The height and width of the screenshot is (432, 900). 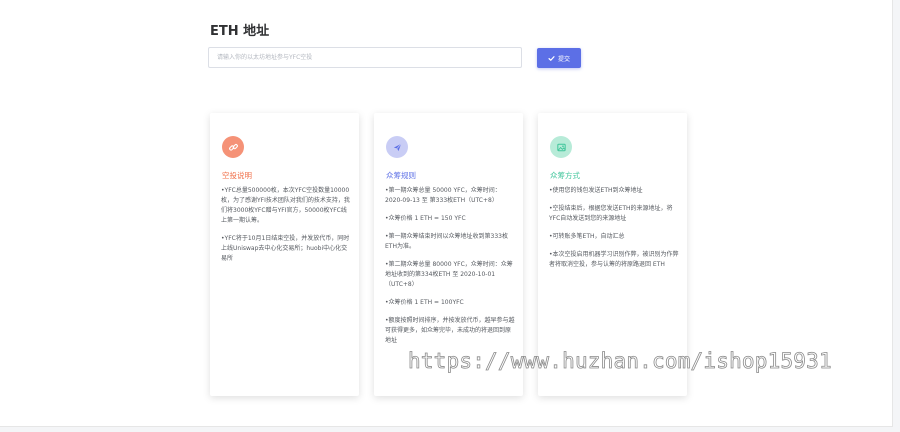 I want to click on list-item: 众筹价格 1 ETH = 150 YFC, so click(x=450, y=219).